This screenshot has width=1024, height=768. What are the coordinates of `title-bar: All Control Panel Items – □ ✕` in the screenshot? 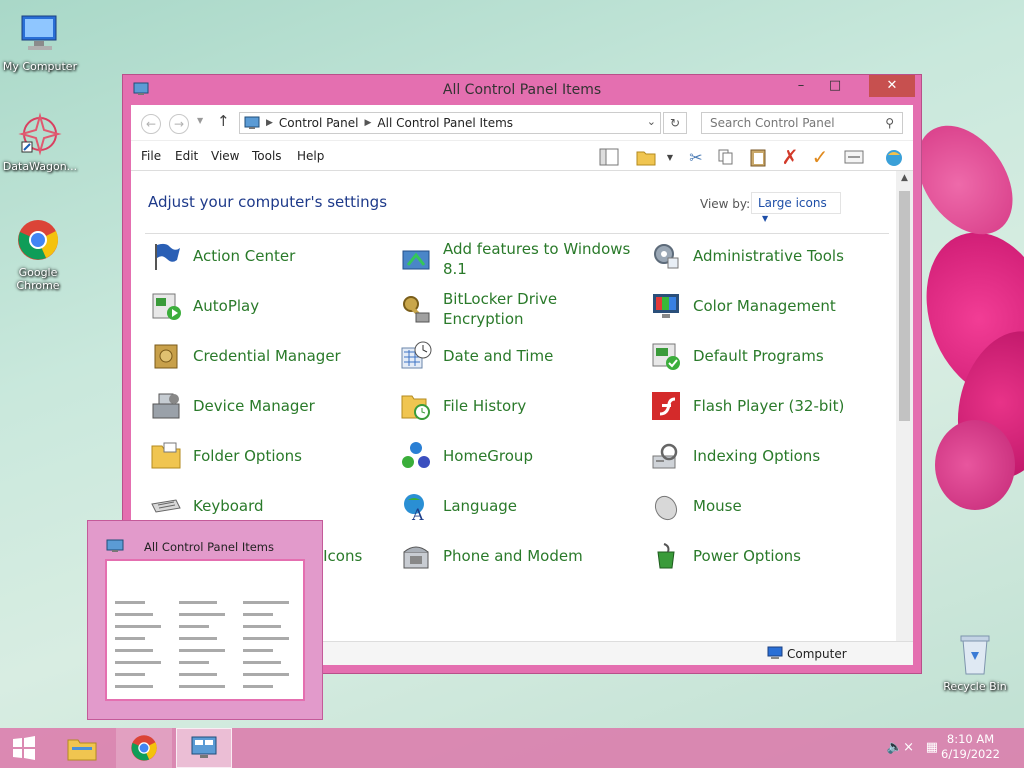 It's located at (522, 90).